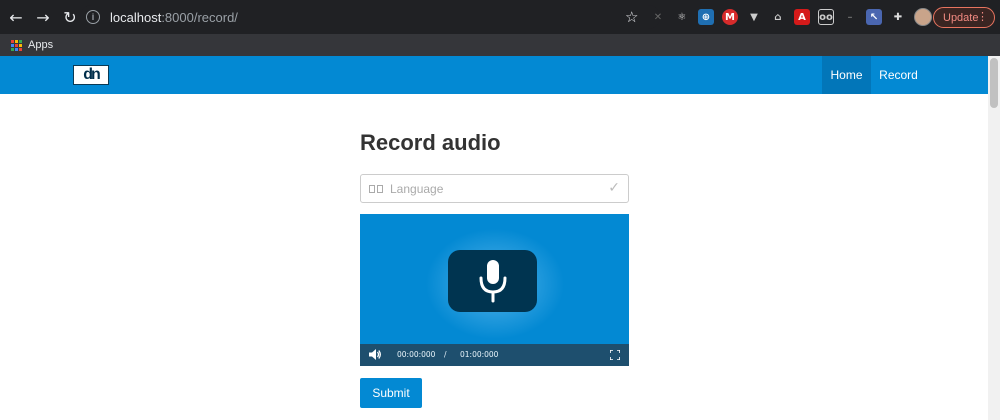  I want to click on back-icon: ←, so click(16, 17).